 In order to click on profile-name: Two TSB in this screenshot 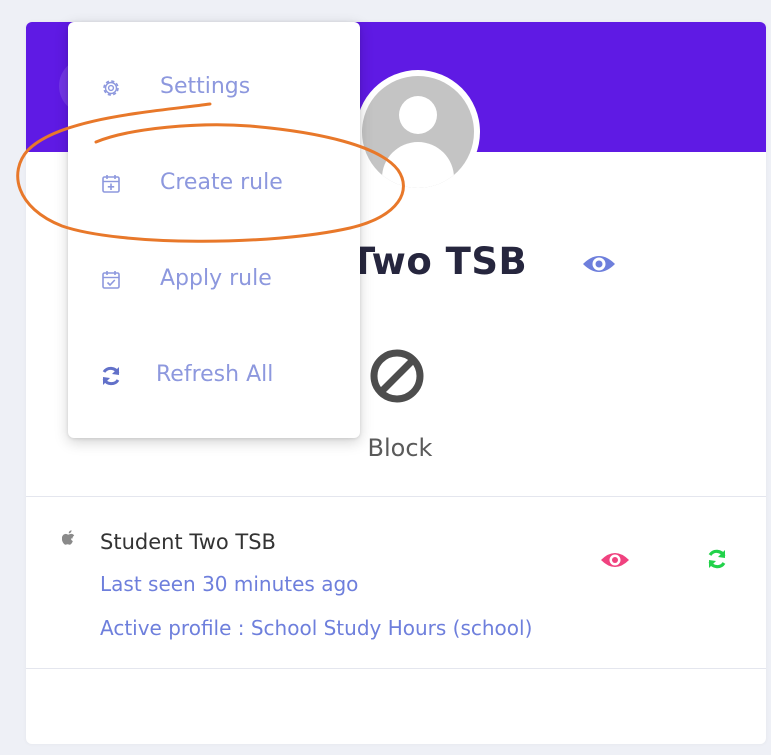, I will do `click(439, 261)`.